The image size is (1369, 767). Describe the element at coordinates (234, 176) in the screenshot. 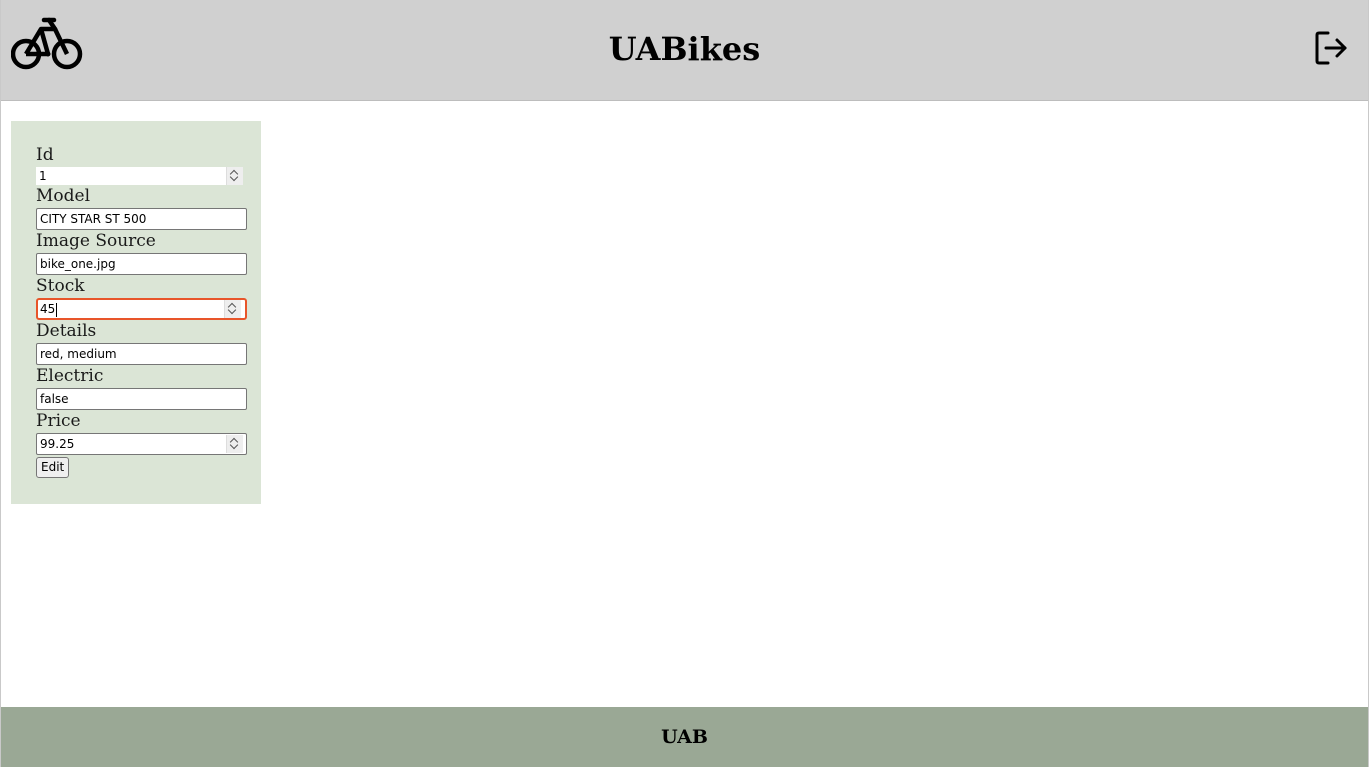

I see `id-spinner` at that location.